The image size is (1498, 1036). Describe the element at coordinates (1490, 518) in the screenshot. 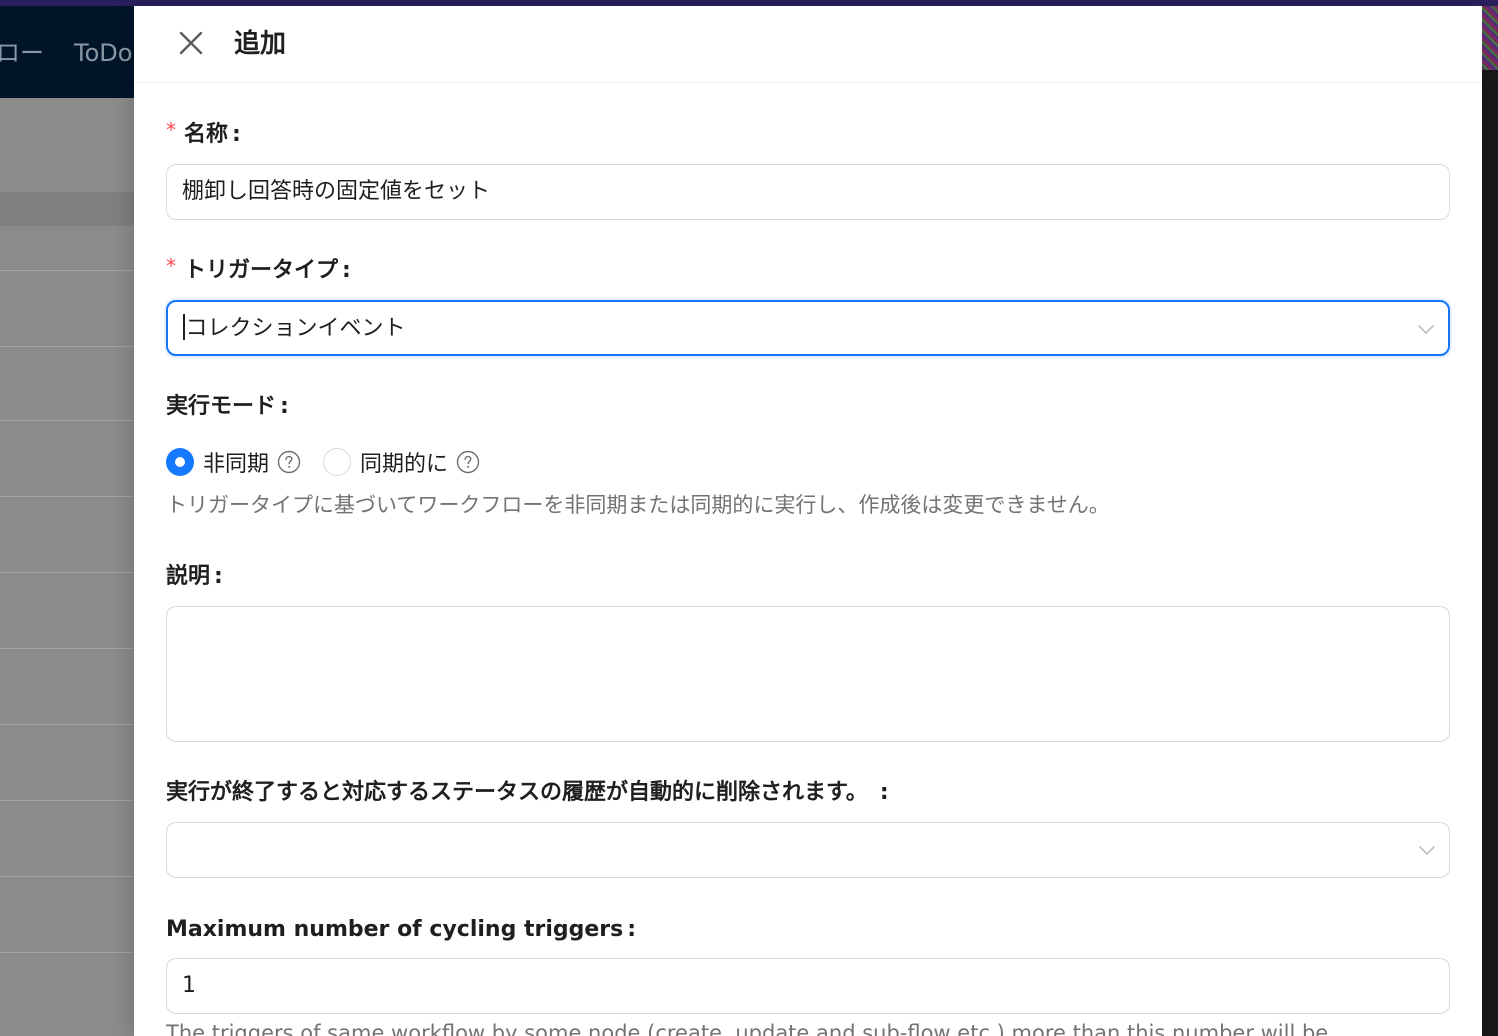

I see `window-edge` at that location.